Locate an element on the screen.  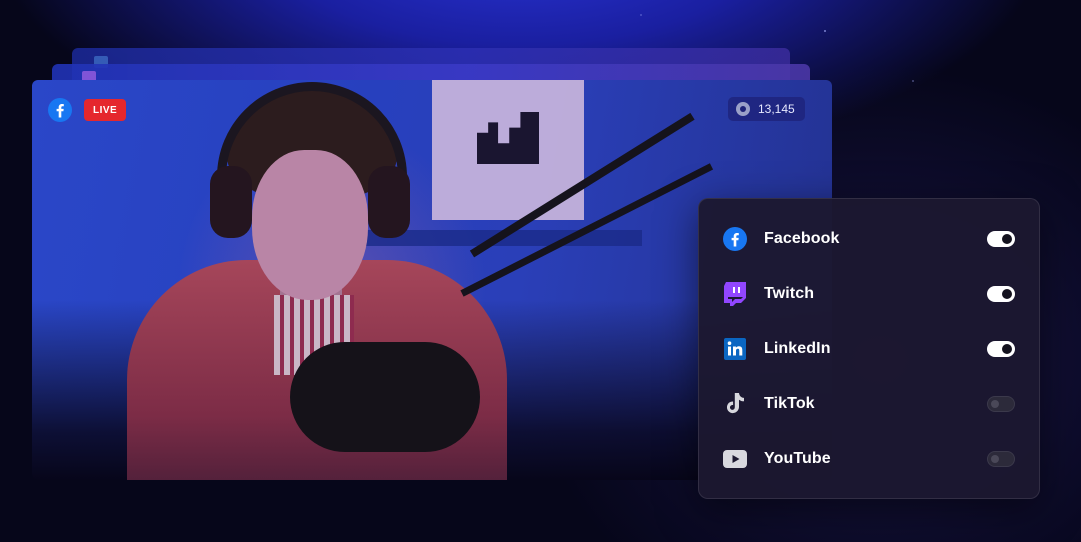
headphones-earcup-left is located at coordinates (231, 202).